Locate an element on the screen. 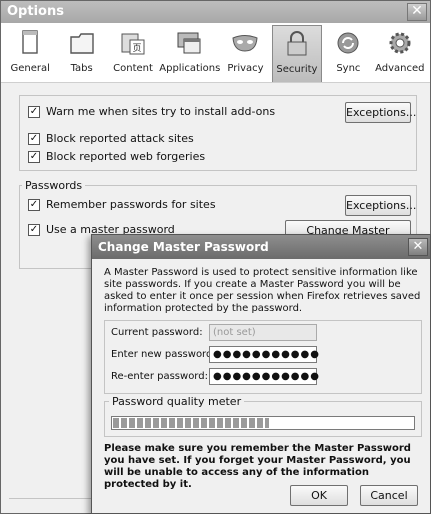 The height and width of the screenshot is (514, 431). ok-button: OK is located at coordinates (319, 495).